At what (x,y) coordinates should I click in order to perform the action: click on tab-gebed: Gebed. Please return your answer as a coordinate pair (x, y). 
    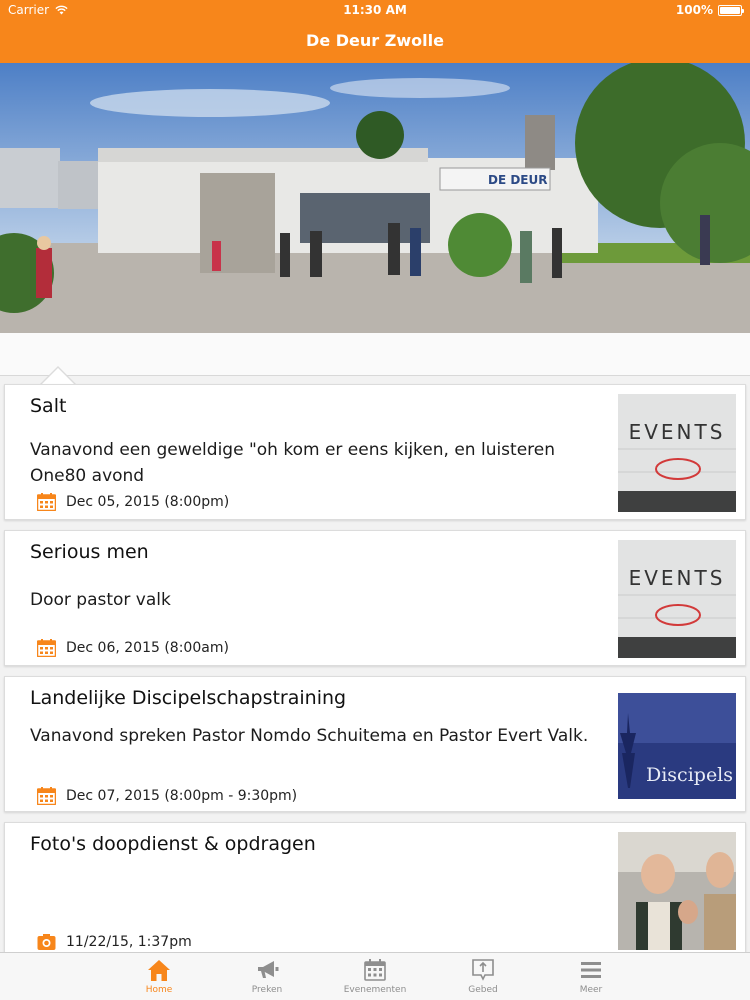
    Looking at the image, I should click on (483, 976).